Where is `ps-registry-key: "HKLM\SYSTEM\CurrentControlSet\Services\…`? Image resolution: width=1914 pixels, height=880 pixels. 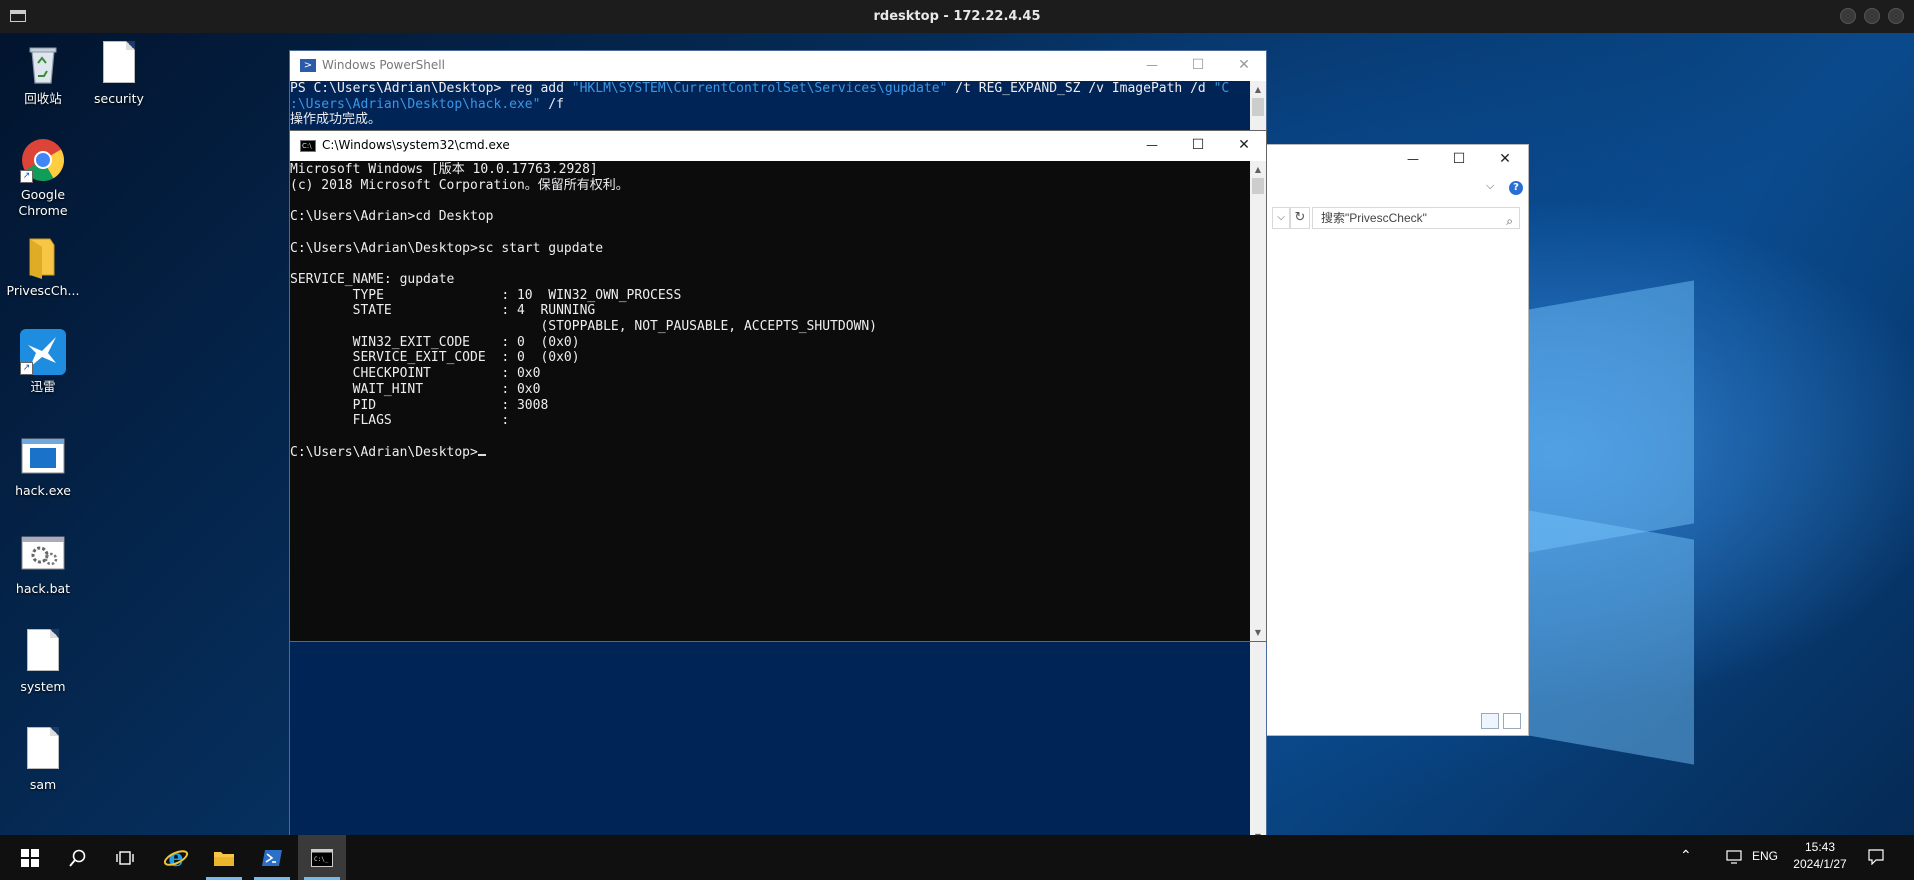 ps-registry-key: "HKLM\SYSTEM\CurrentControlSet\Services\… is located at coordinates (759, 88).